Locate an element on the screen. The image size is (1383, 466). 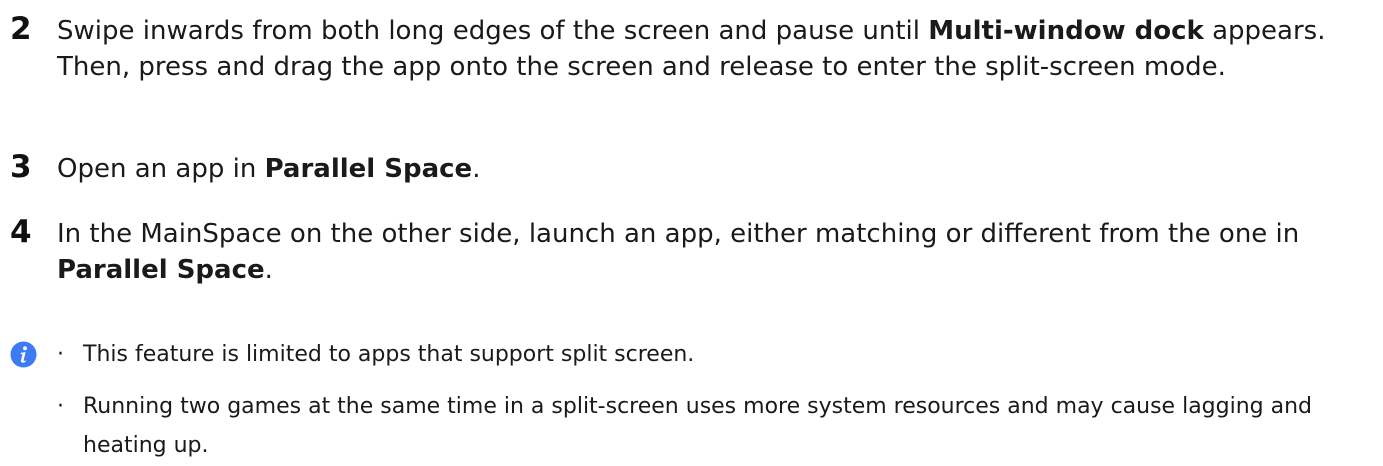
step-number: 2 is located at coordinates (21, 29).